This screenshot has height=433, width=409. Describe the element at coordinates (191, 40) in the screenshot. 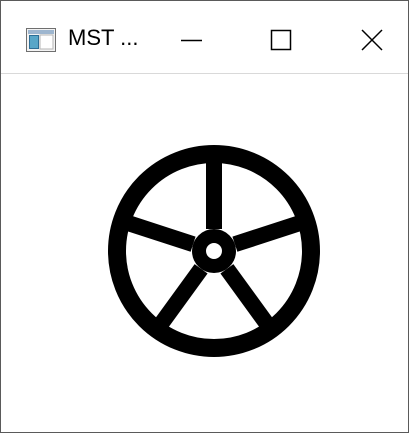

I see `minimize-icon` at that location.